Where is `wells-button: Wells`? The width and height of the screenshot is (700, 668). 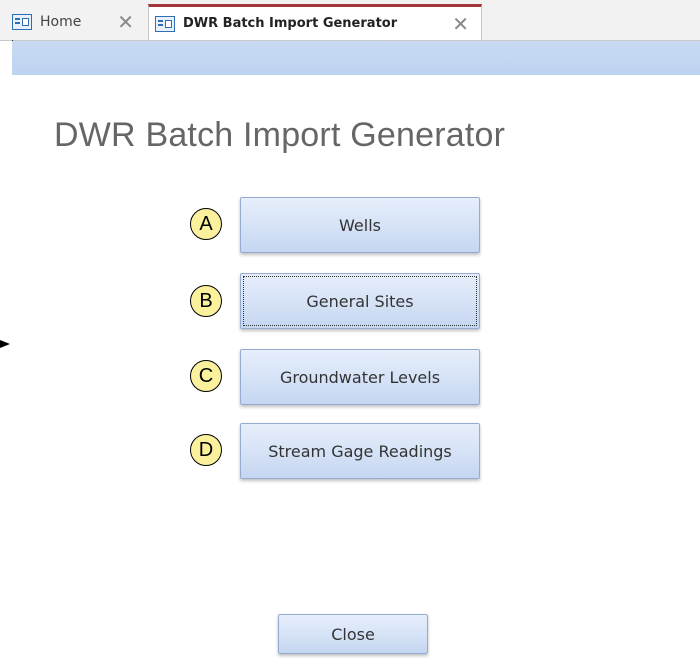 wells-button: Wells is located at coordinates (360, 225).